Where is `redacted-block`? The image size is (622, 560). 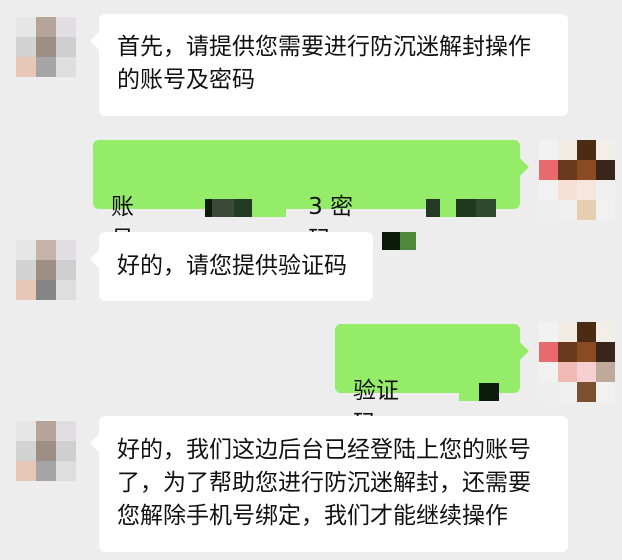
redacted-block is located at coordinates (441, 224).